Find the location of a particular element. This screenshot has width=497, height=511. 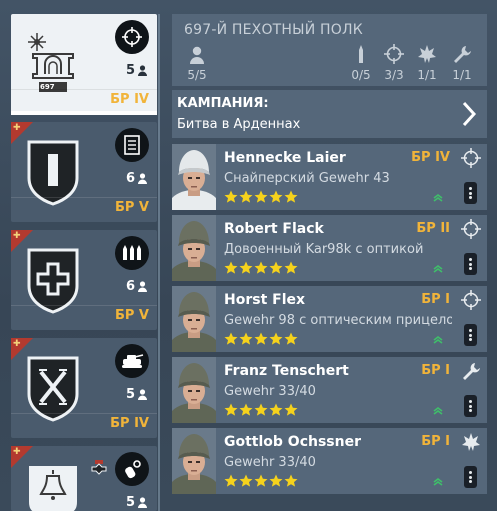

chevron-right-icon is located at coordinates (469, 114).